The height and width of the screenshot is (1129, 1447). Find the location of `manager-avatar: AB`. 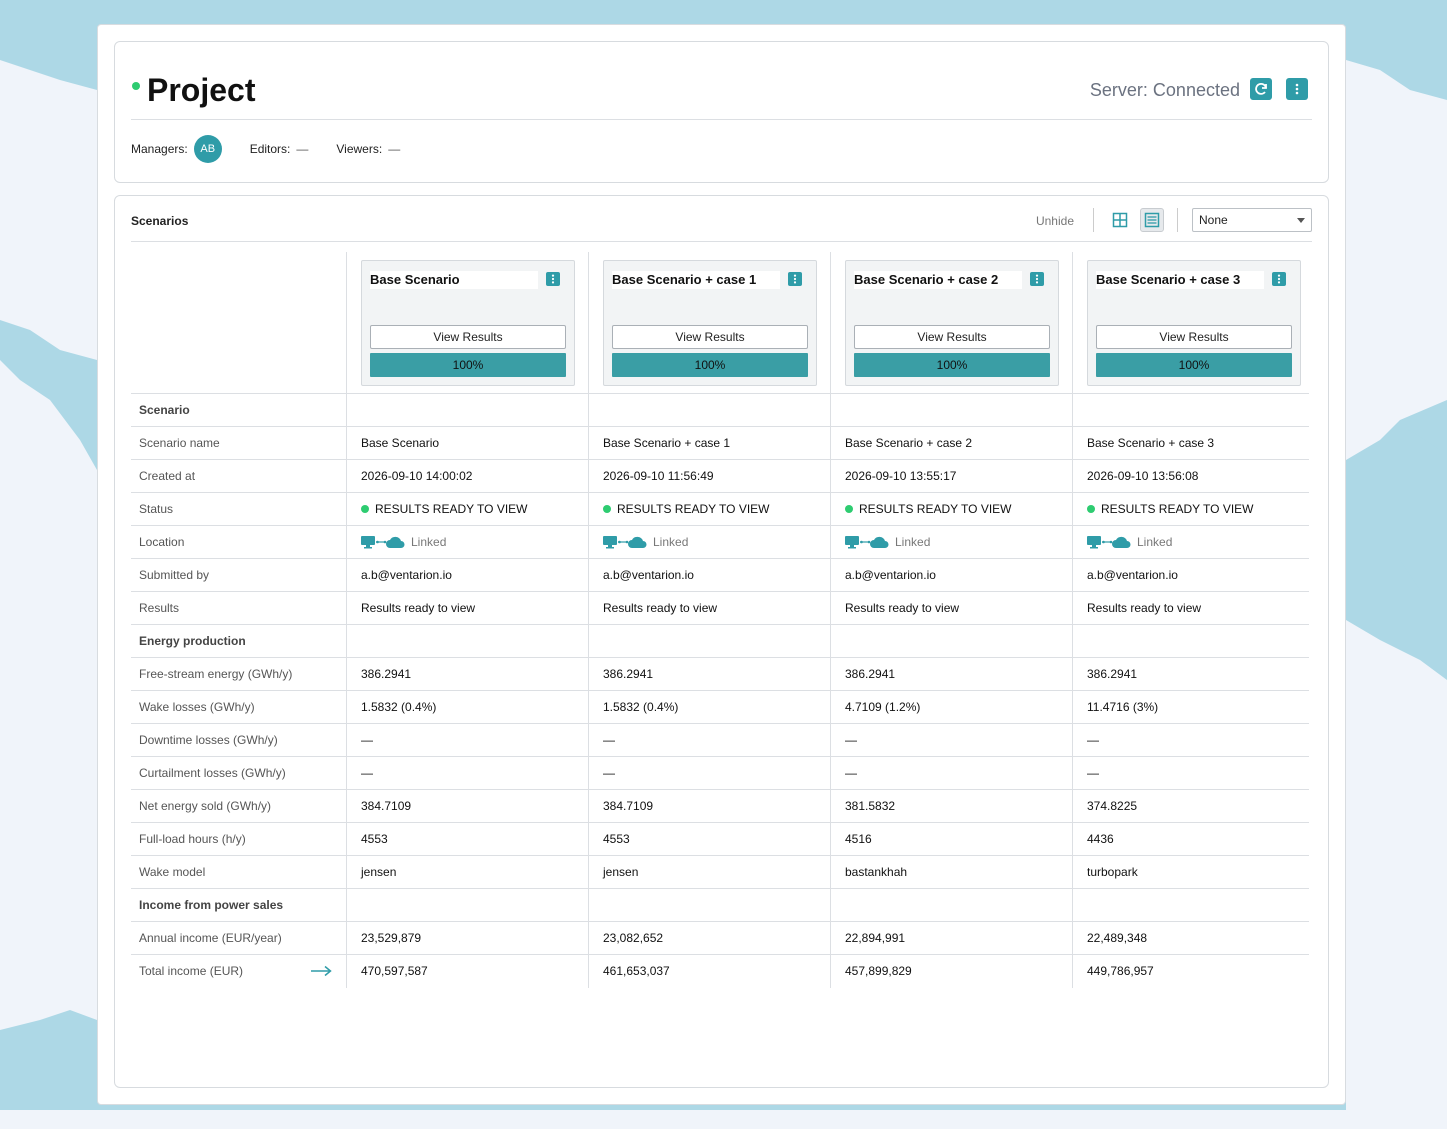

manager-avatar: AB is located at coordinates (207, 149).